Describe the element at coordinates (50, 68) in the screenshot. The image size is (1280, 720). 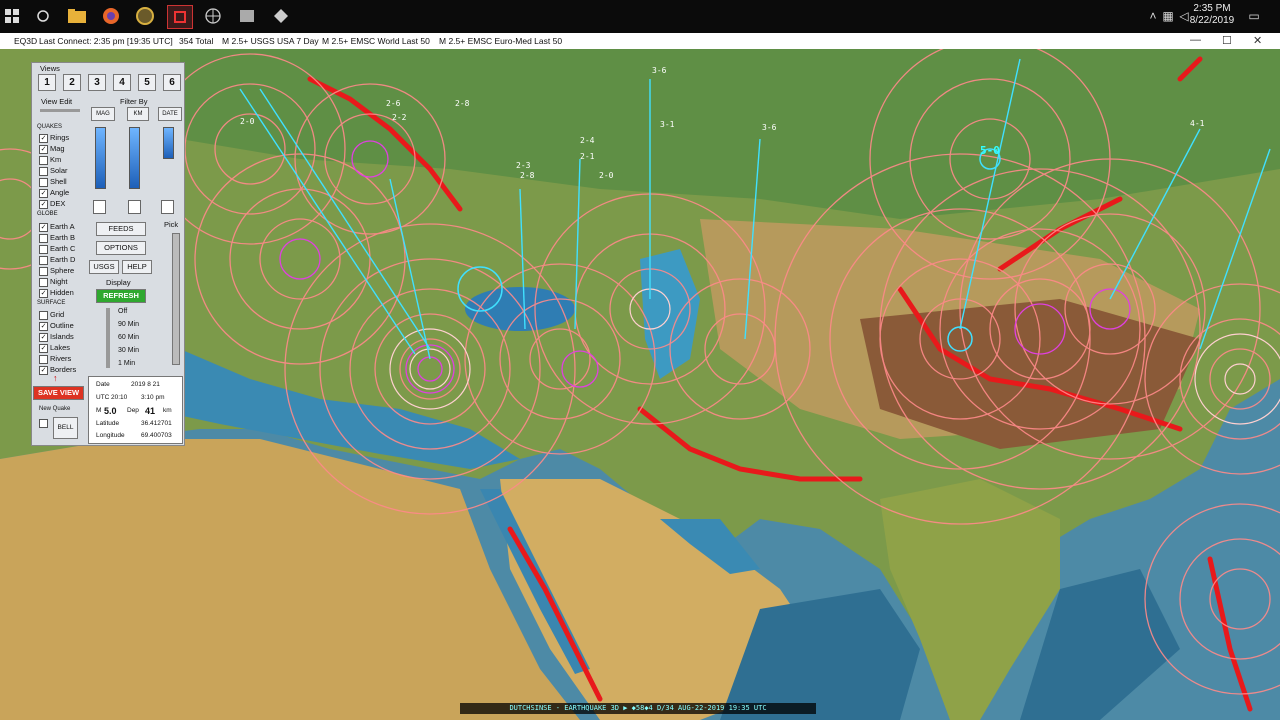
I see `views-label: Views` at that location.